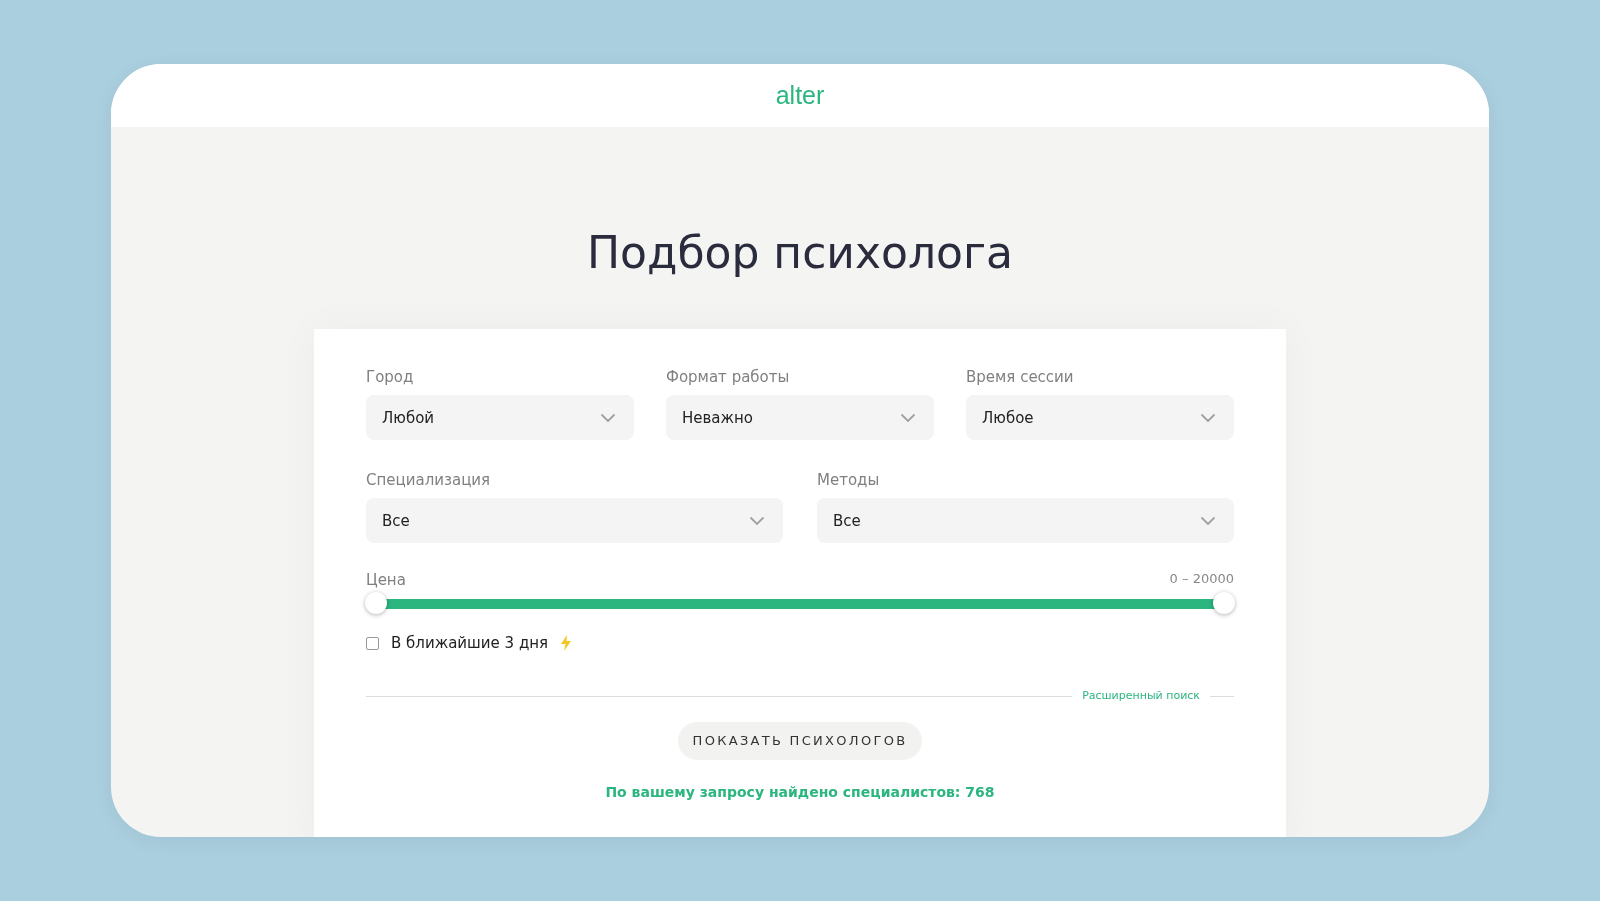 This screenshot has width=1600, height=901. Describe the element at coordinates (728, 377) in the screenshot. I see `field-label: Формат работы` at that location.